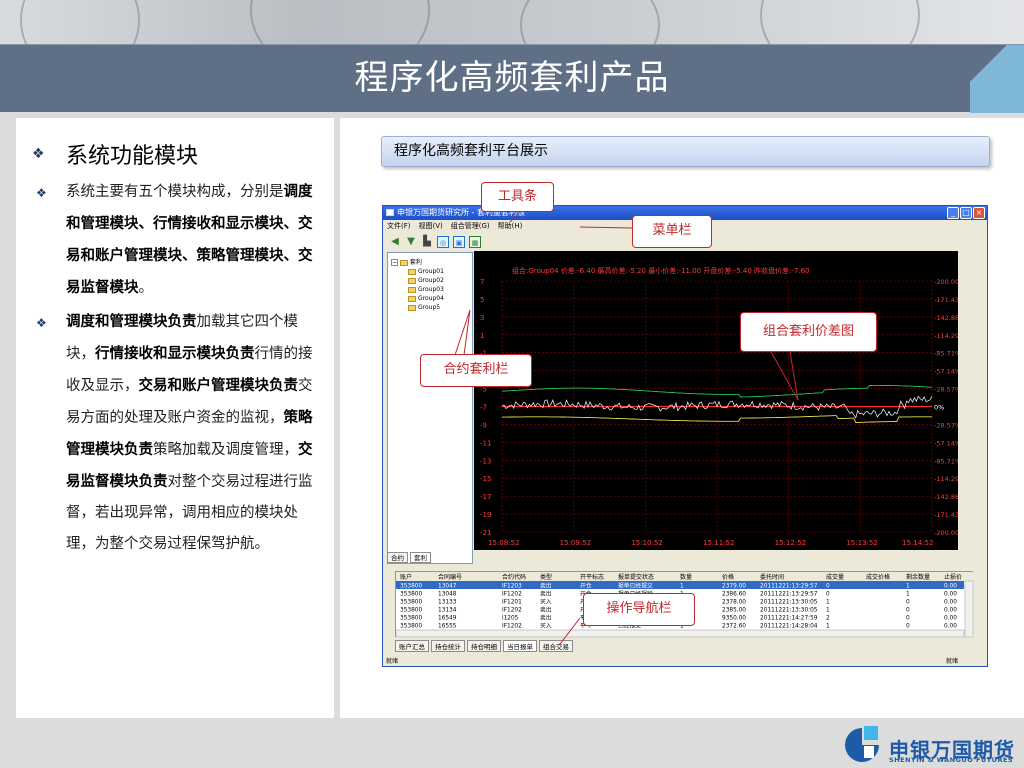  I want to click on tree-root: − 套利, so click(406, 261).